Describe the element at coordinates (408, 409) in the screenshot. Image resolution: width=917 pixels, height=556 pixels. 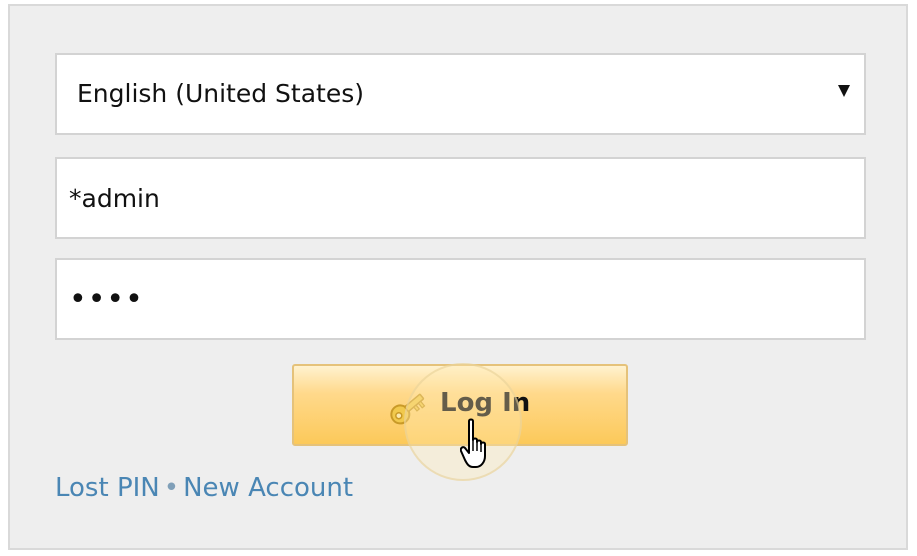
I see `key-icon` at that location.